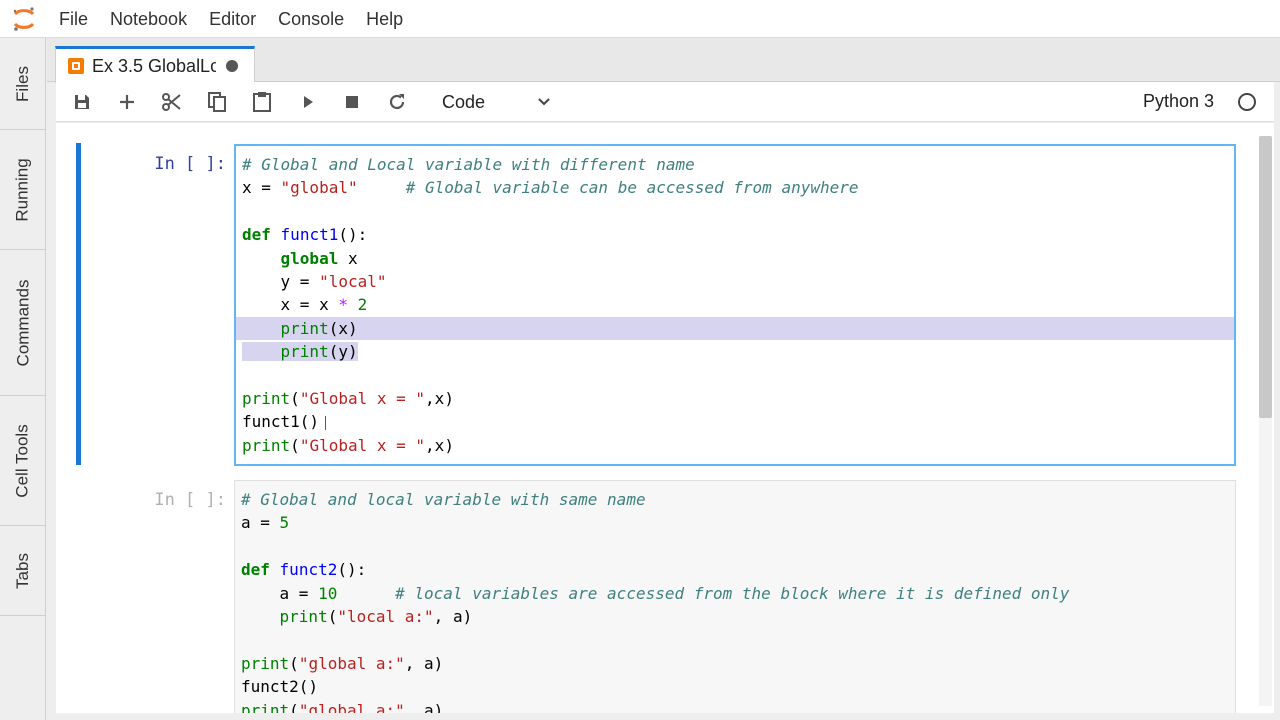 The image size is (1280, 720). I want to click on code-line: def funct1():, so click(305, 235).